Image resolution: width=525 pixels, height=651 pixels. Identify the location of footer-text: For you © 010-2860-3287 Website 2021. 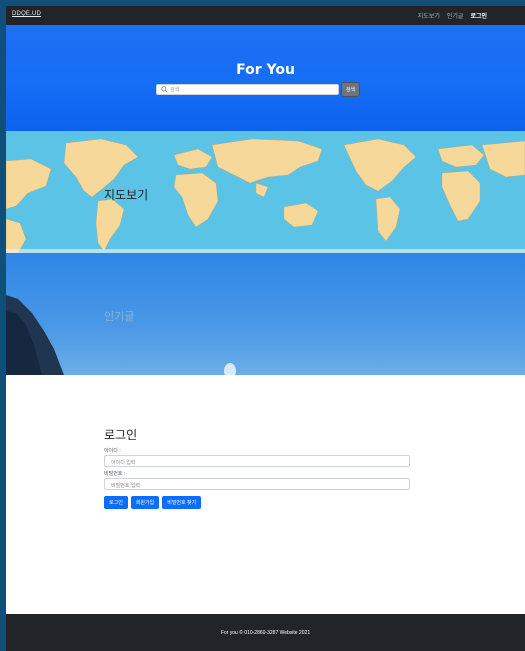
(265, 632).